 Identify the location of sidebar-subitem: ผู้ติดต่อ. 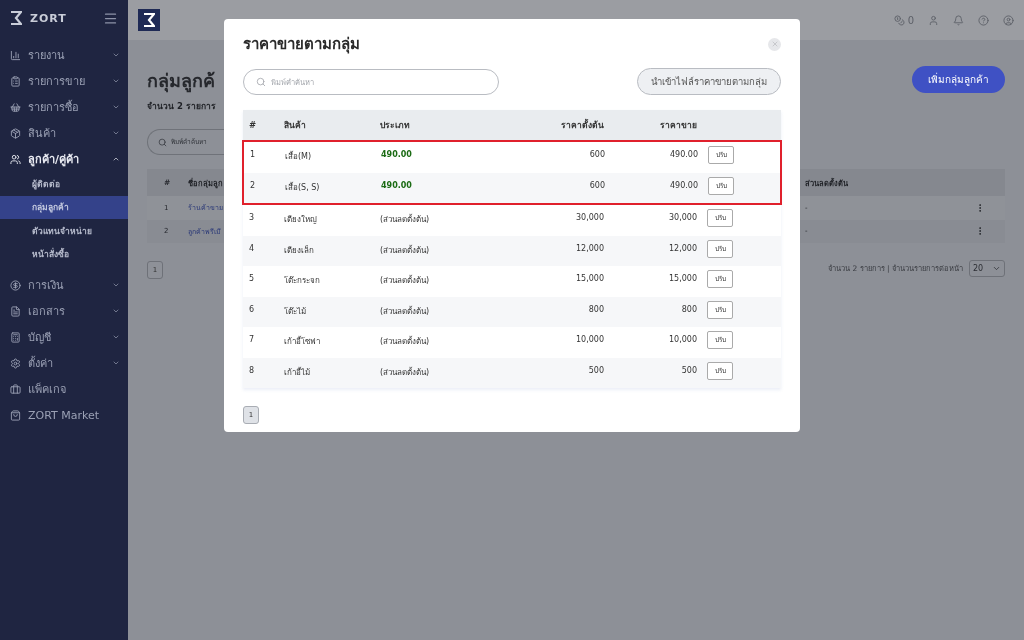
(64, 184).